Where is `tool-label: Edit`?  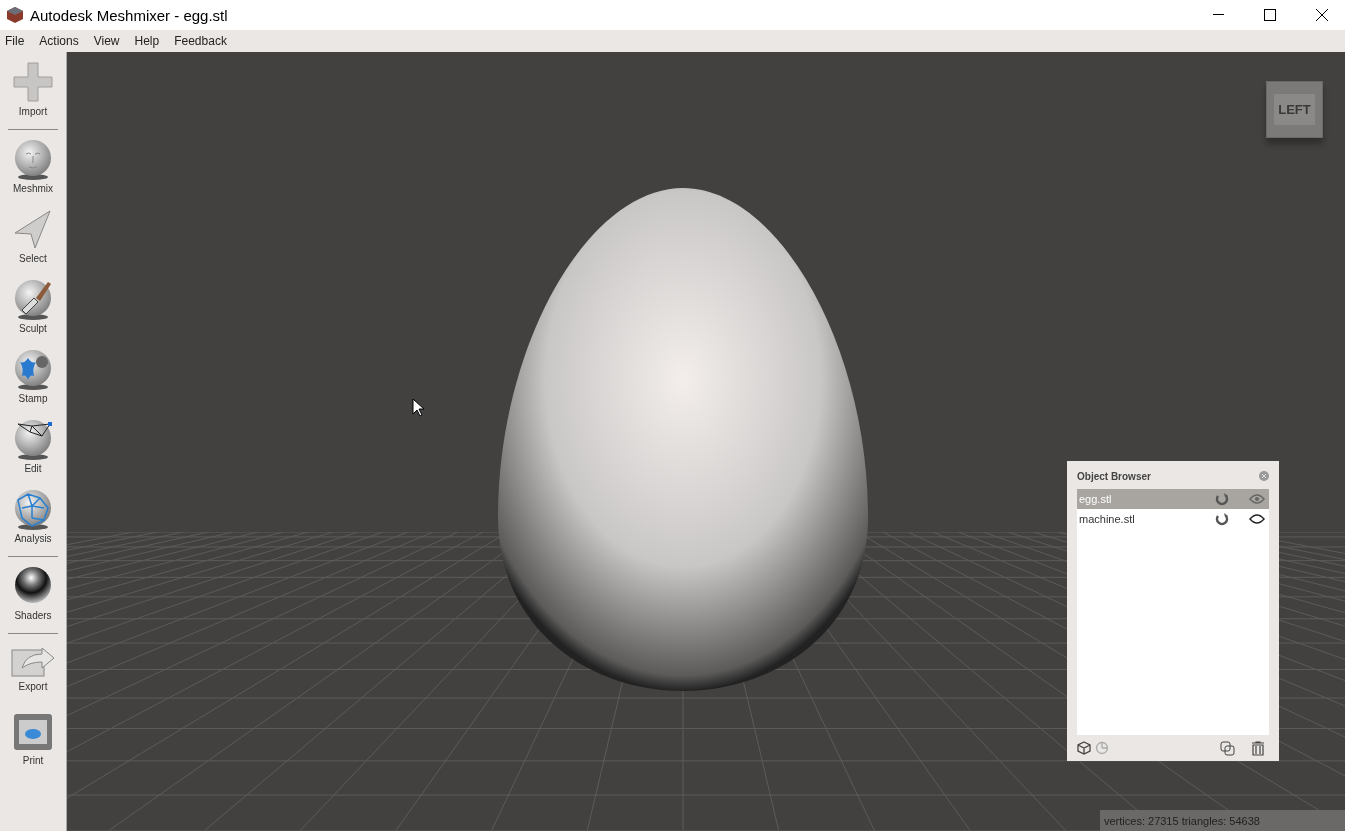 tool-label: Edit is located at coordinates (33, 468).